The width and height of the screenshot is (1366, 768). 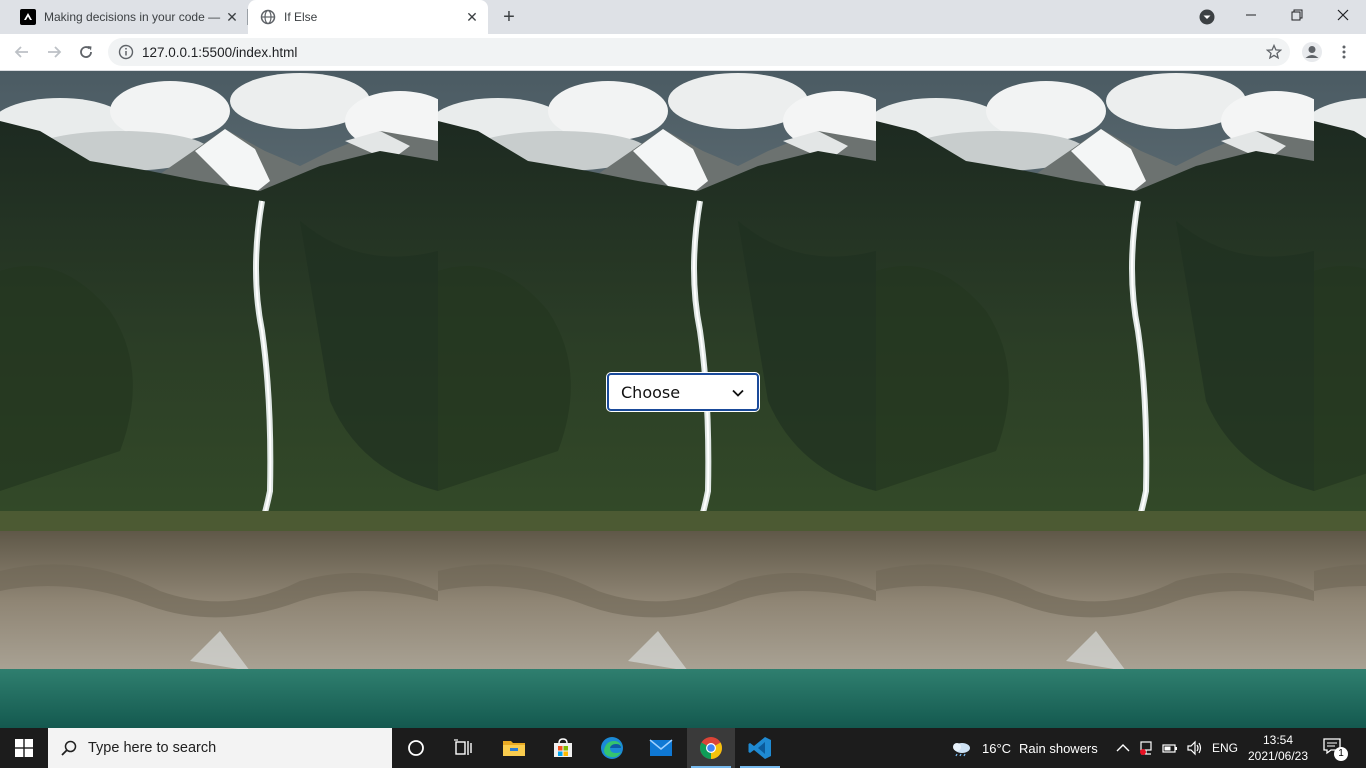 I want to click on close-window-button, so click(x=1343, y=15).